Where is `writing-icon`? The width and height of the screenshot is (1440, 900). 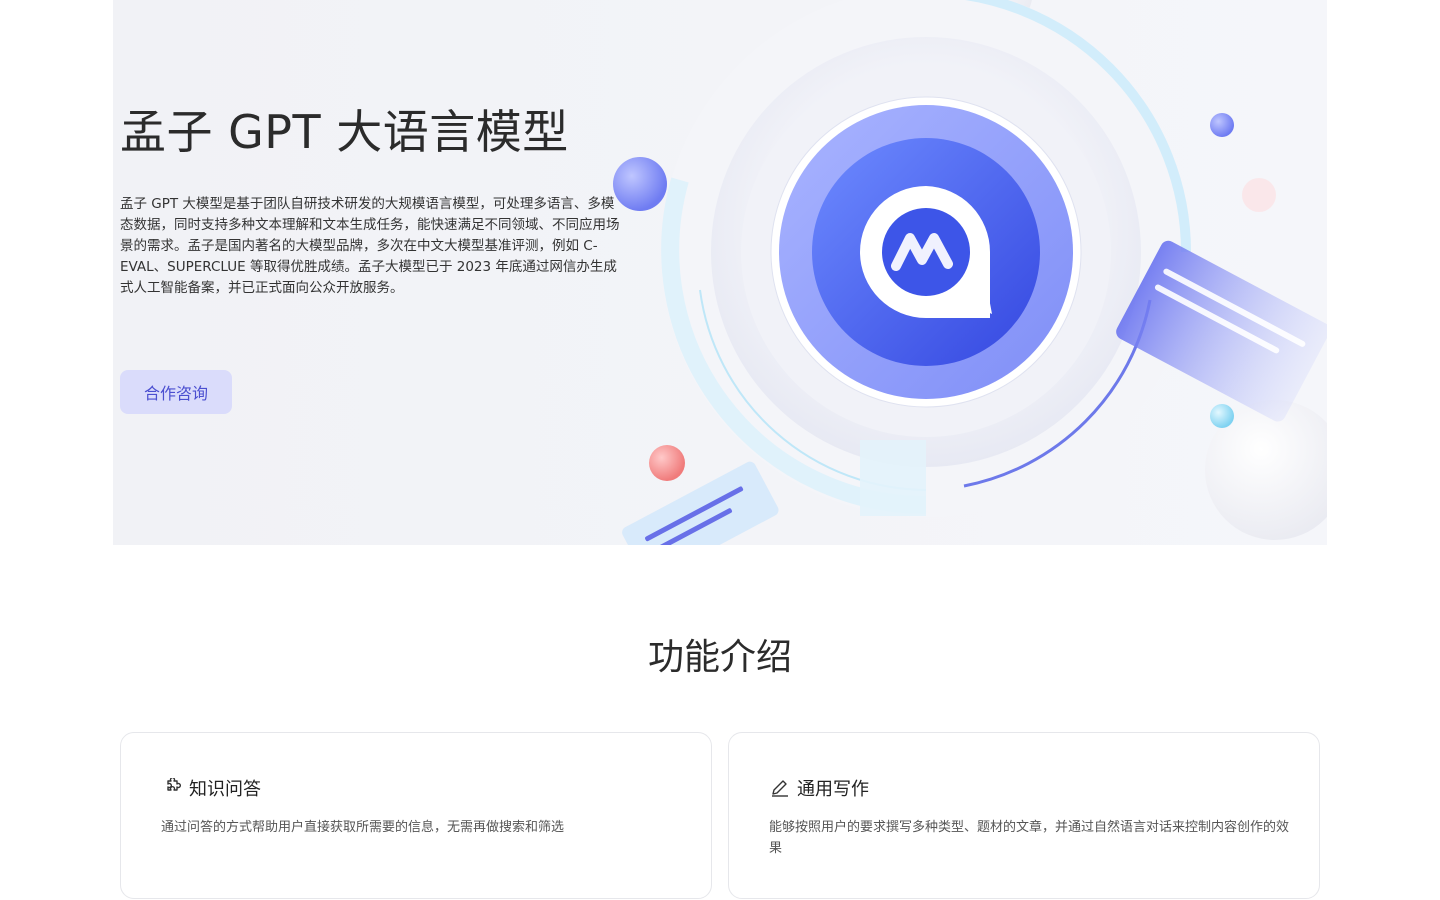 writing-icon is located at coordinates (780, 788).